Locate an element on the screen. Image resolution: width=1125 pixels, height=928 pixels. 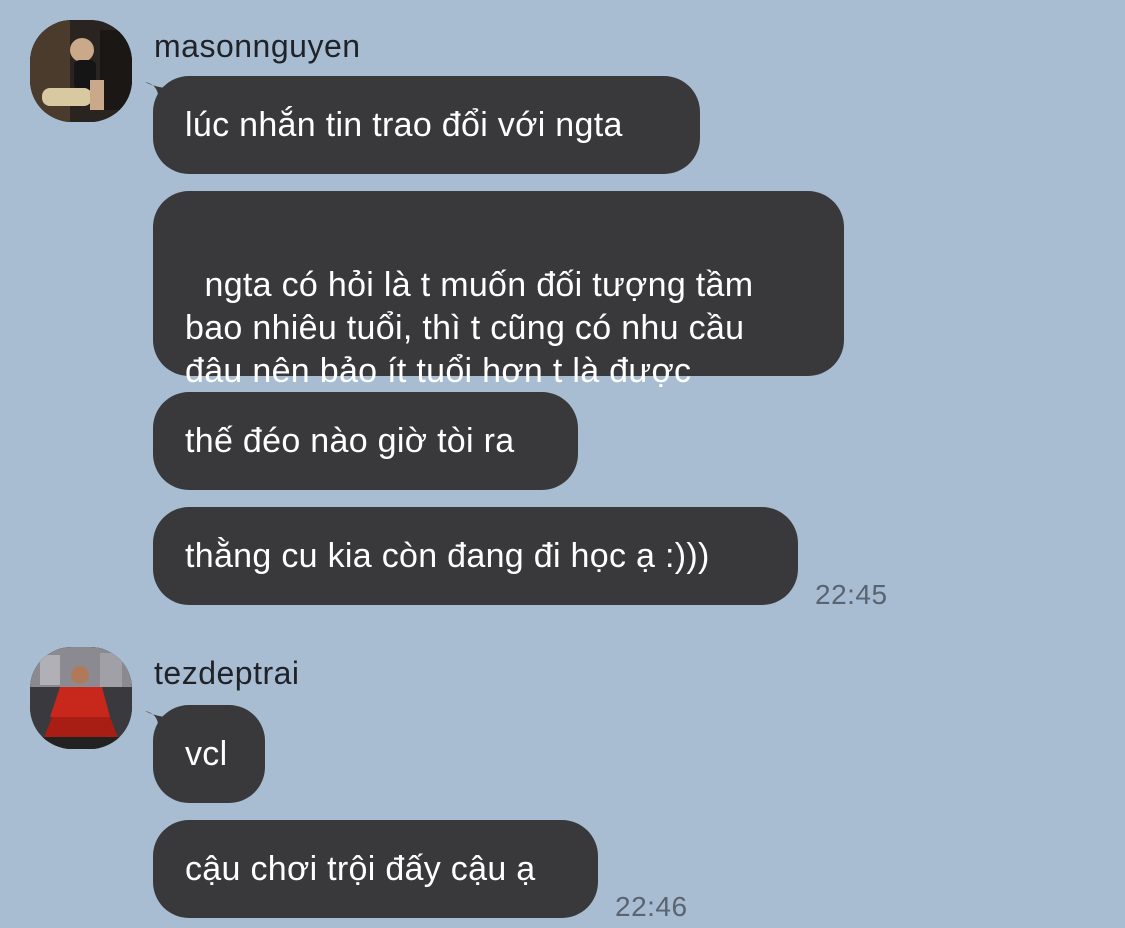
message-bubble: thằng cu kia còn đang đi học ạ :))) is located at coordinates (475, 556).